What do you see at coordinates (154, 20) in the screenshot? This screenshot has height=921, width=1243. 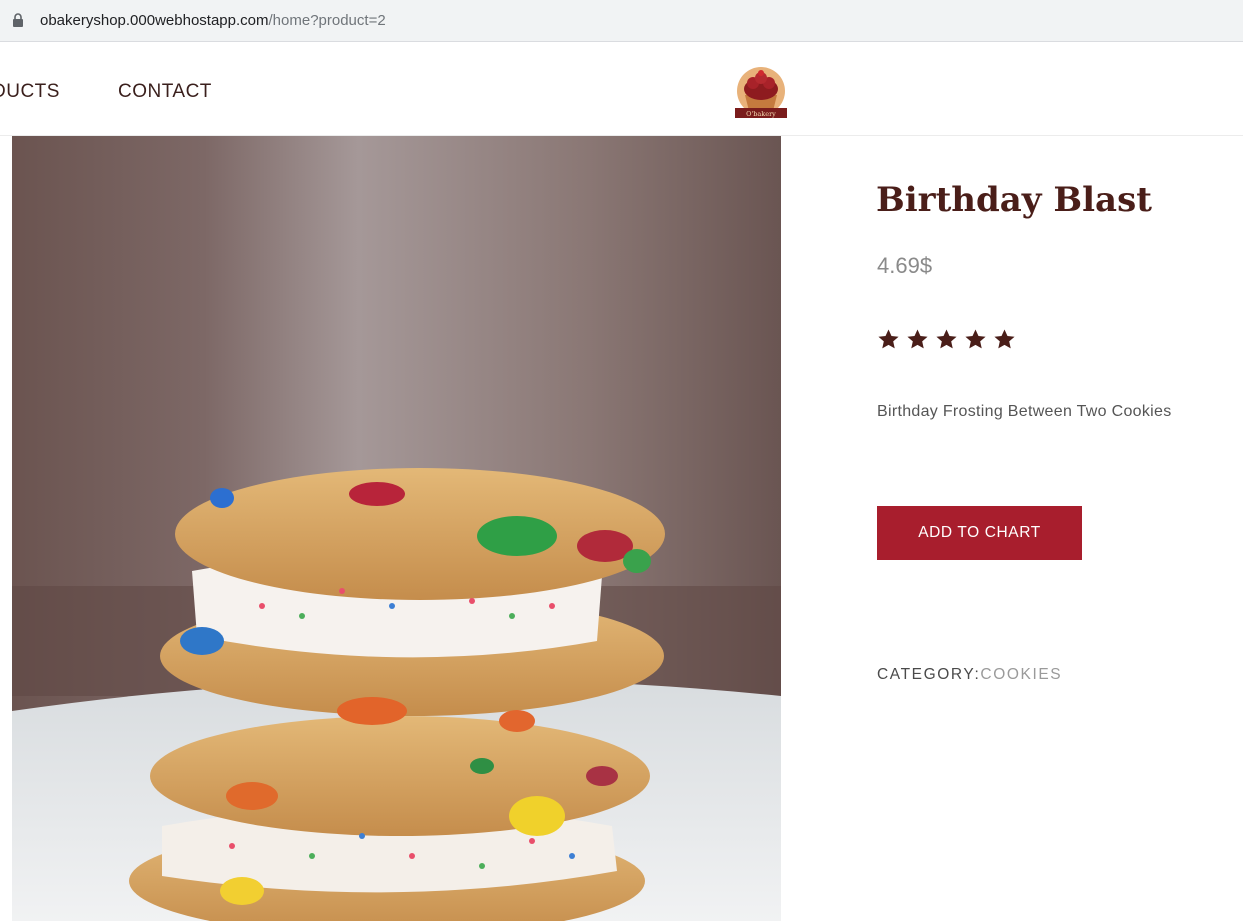 I see `url-host: obakeryshop.000webhostapp.com` at bounding box center [154, 20].